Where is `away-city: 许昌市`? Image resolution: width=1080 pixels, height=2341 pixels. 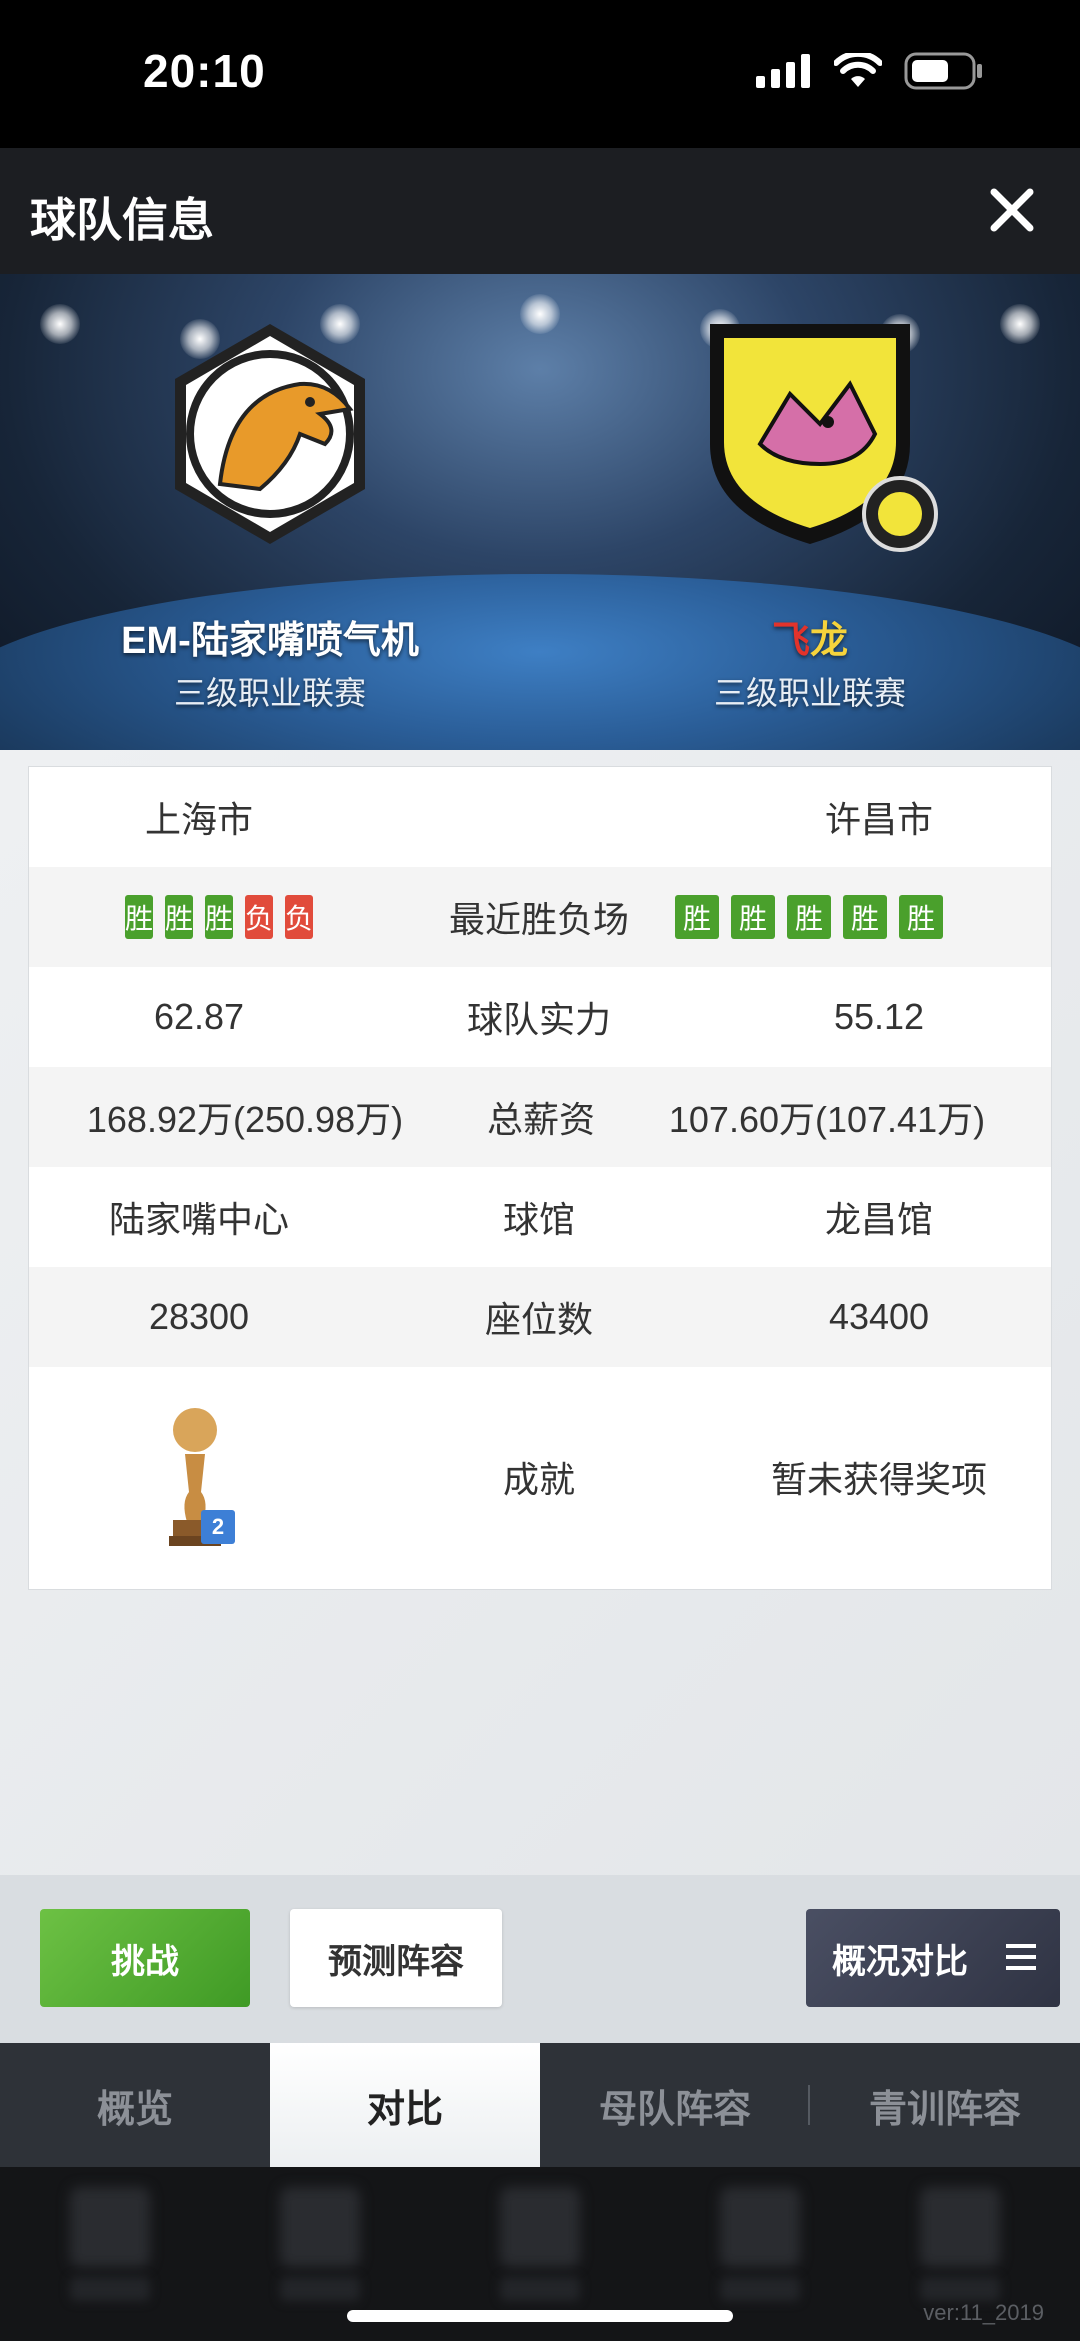
away-city: 许昌市 is located at coordinates (878, 819).